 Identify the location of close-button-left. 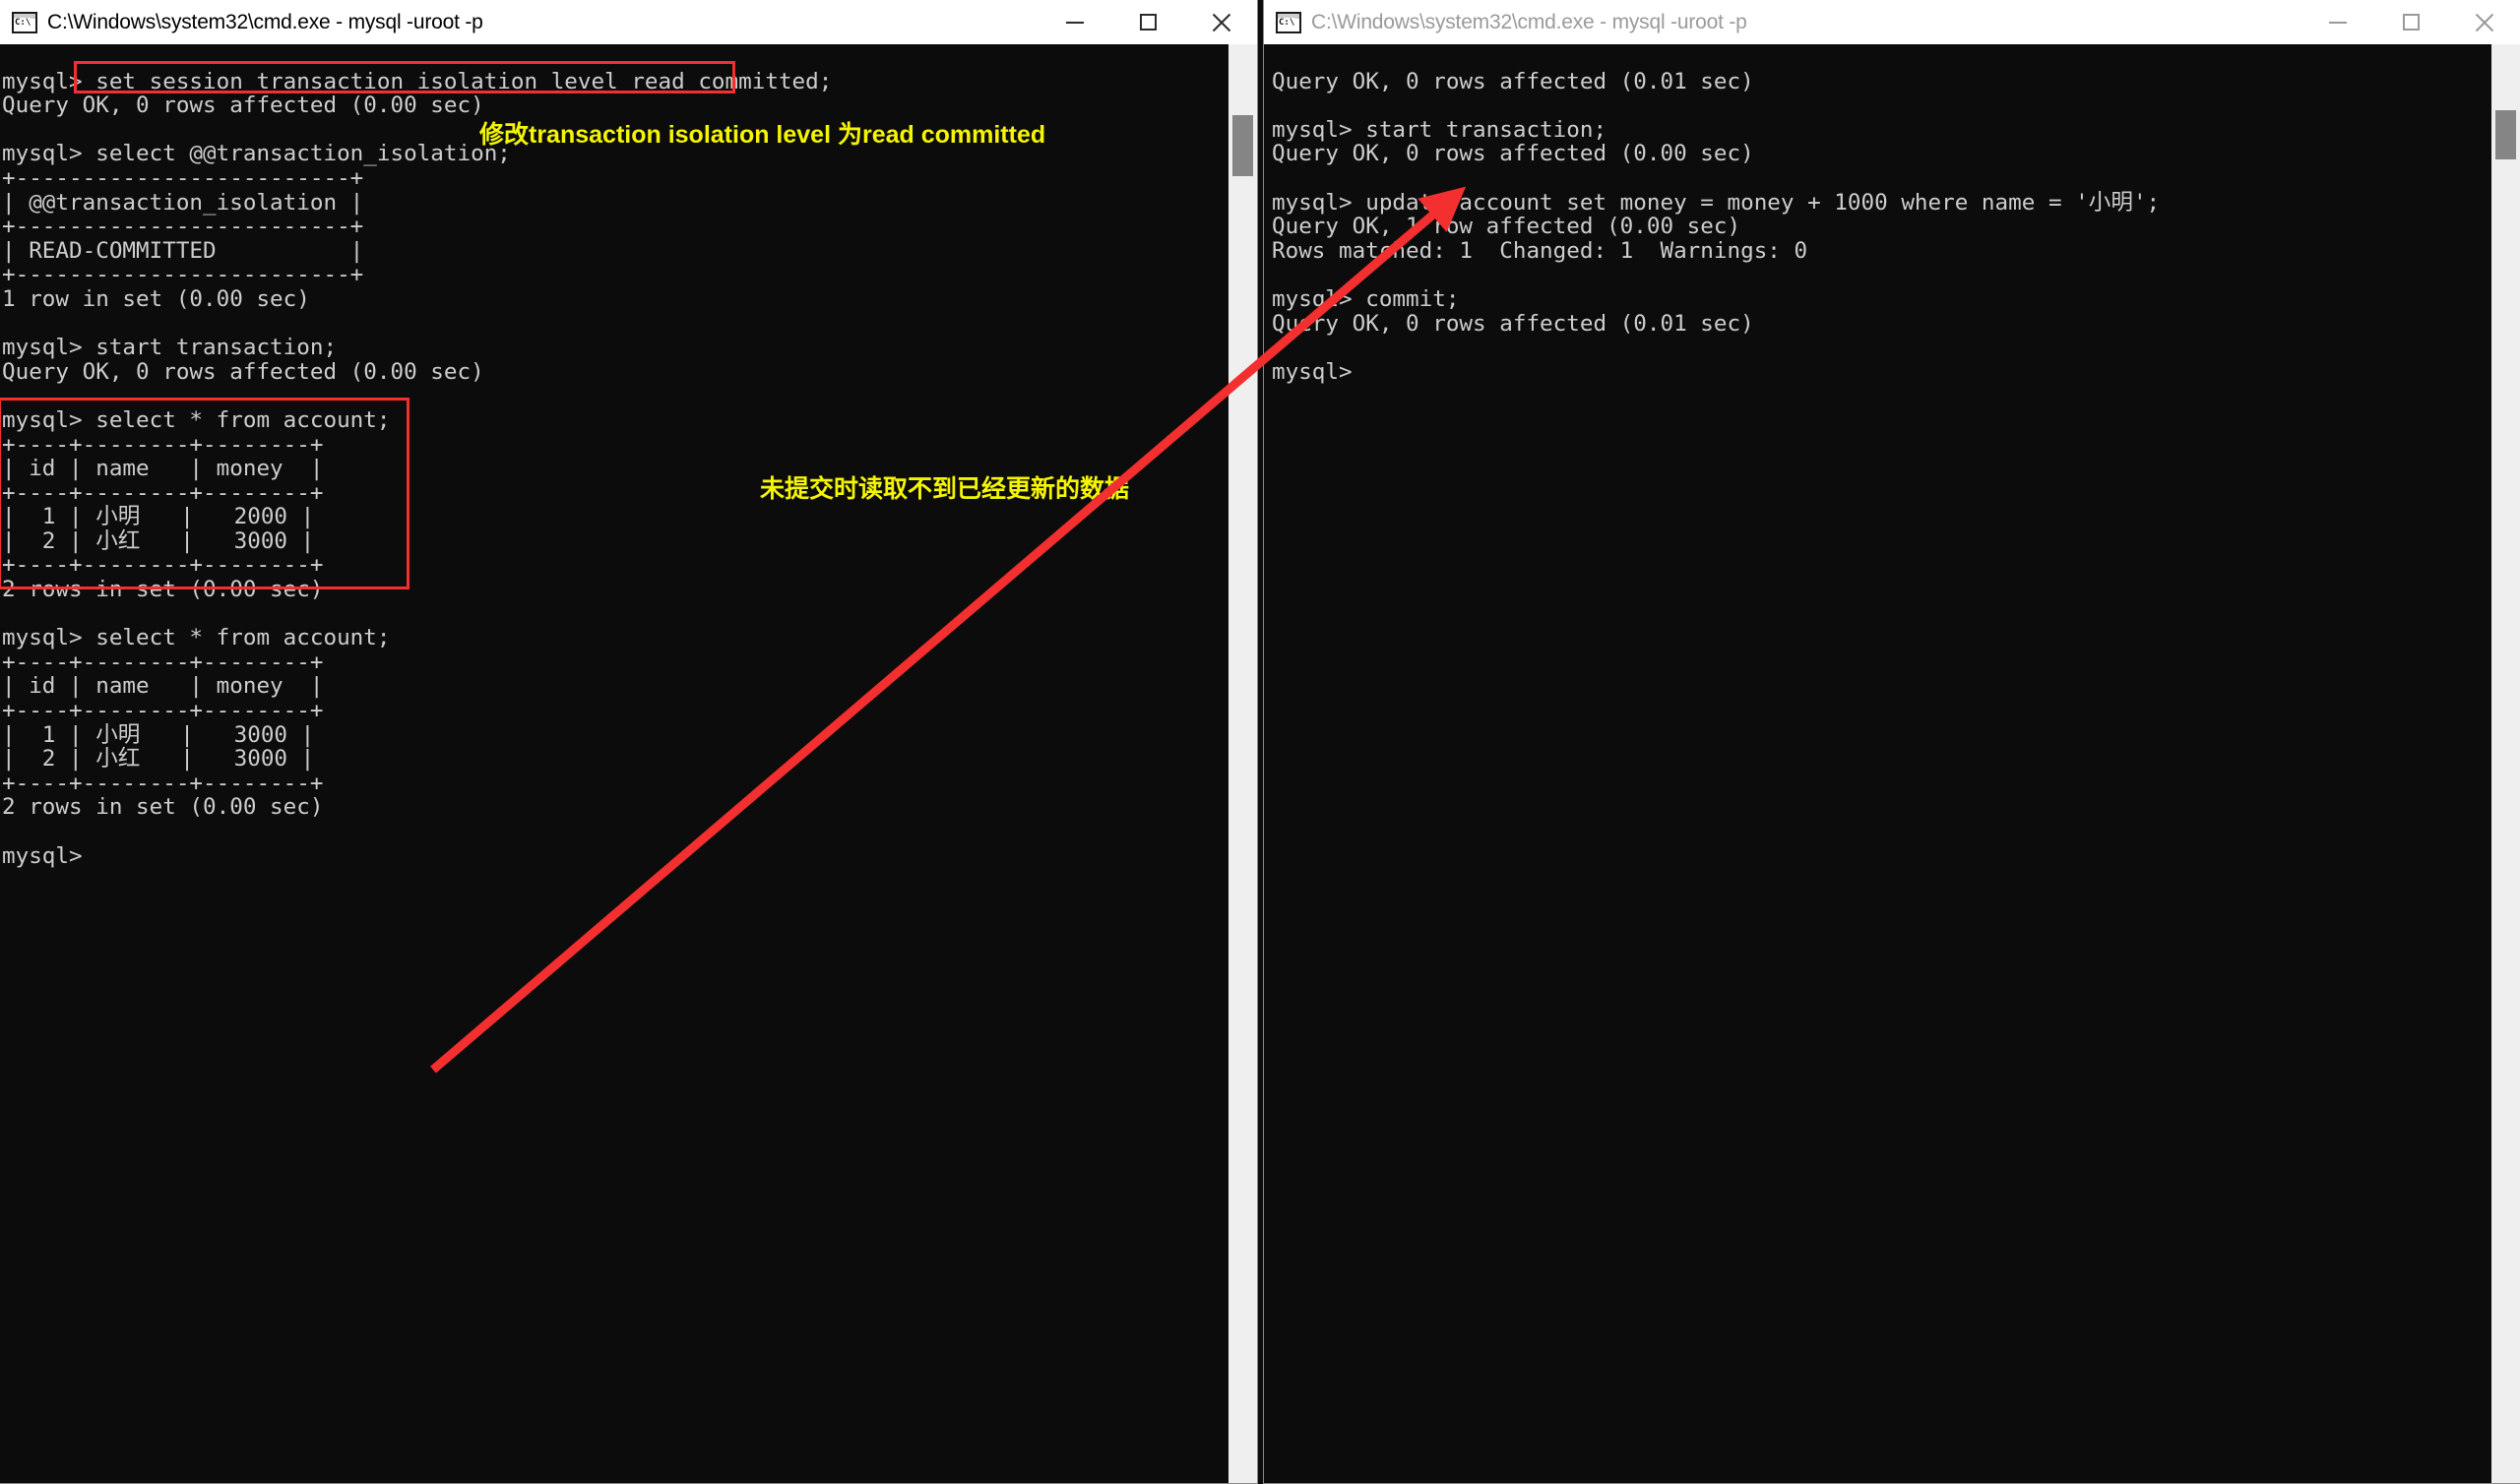
(1220, 22).